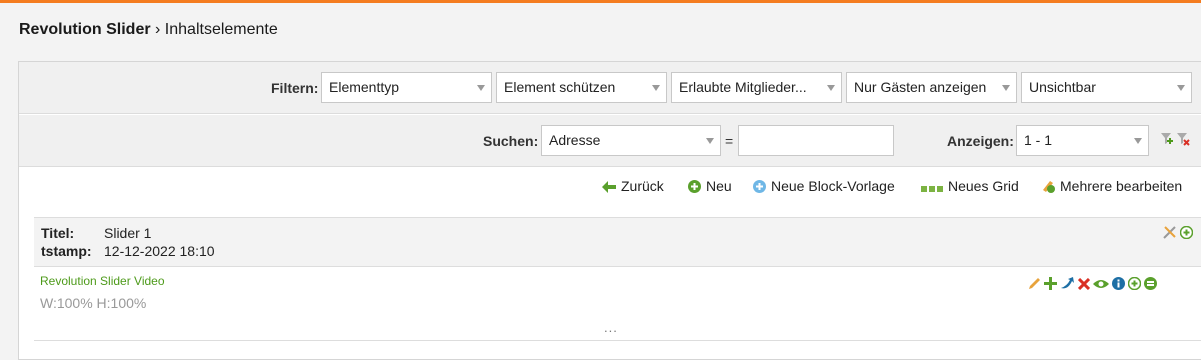 The image size is (1201, 360). I want to click on wrench-screwdriver-icon, so click(1170, 232).